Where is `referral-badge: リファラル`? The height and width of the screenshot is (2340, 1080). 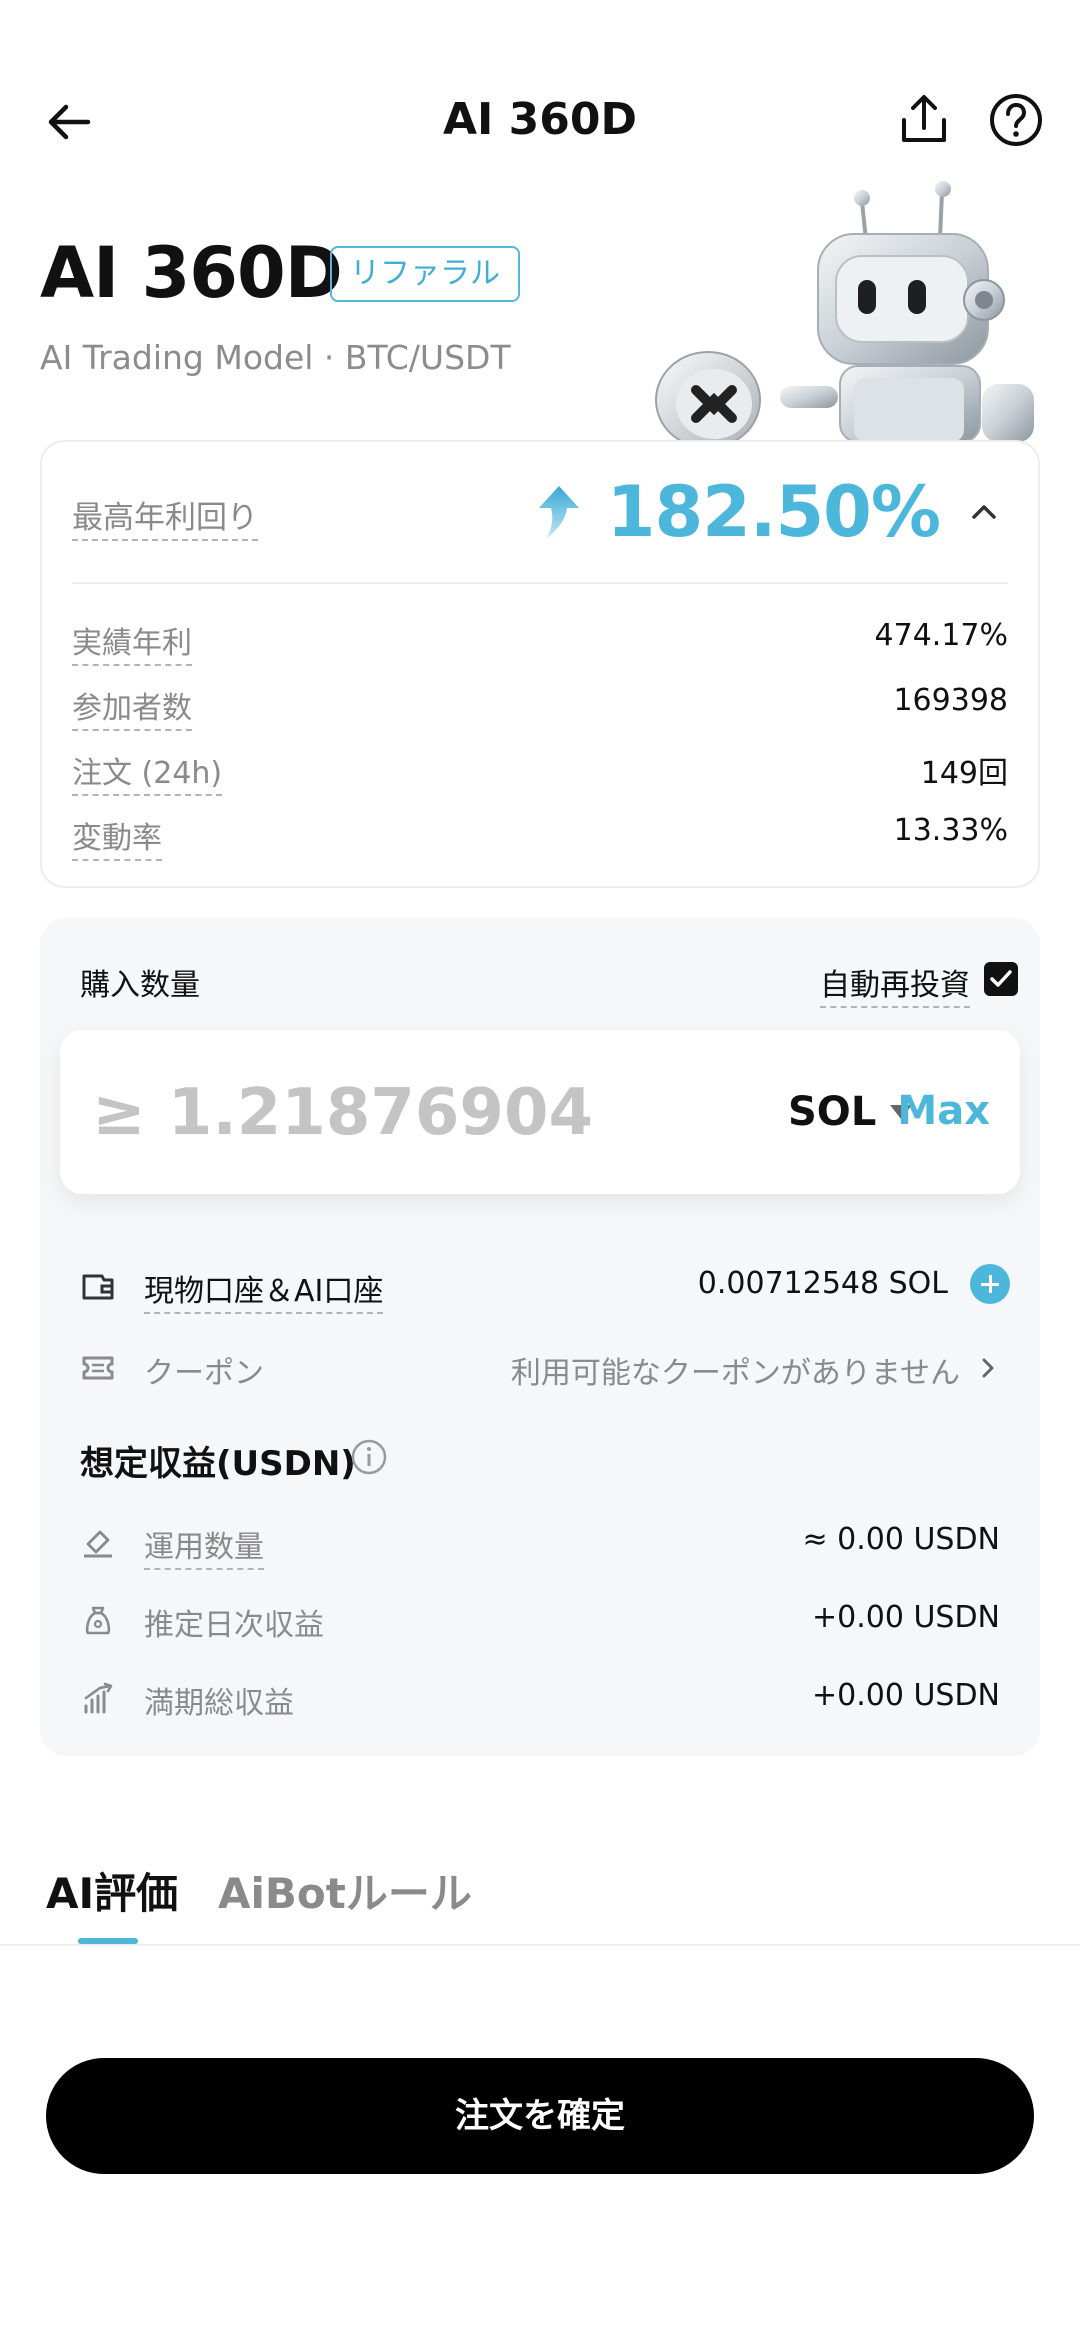 referral-badge: リファラル is located at coordinates (425, 274).